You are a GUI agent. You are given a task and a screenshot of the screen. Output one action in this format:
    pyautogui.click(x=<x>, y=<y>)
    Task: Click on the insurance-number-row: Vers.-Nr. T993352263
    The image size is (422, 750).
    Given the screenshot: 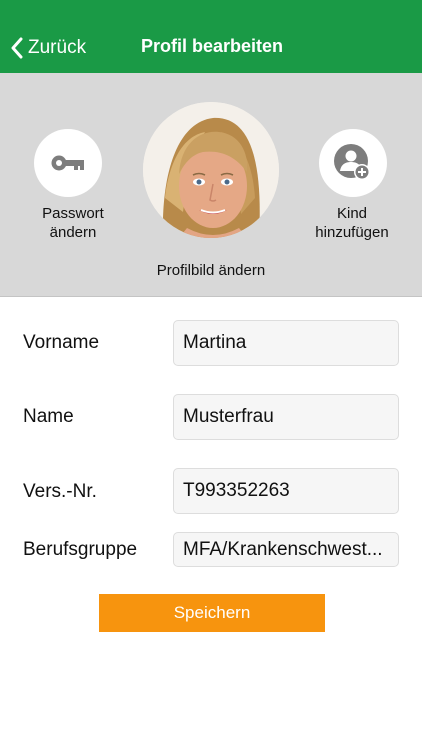 What is the action you would take?
    pyautogui.click(x=211, y=491)
    